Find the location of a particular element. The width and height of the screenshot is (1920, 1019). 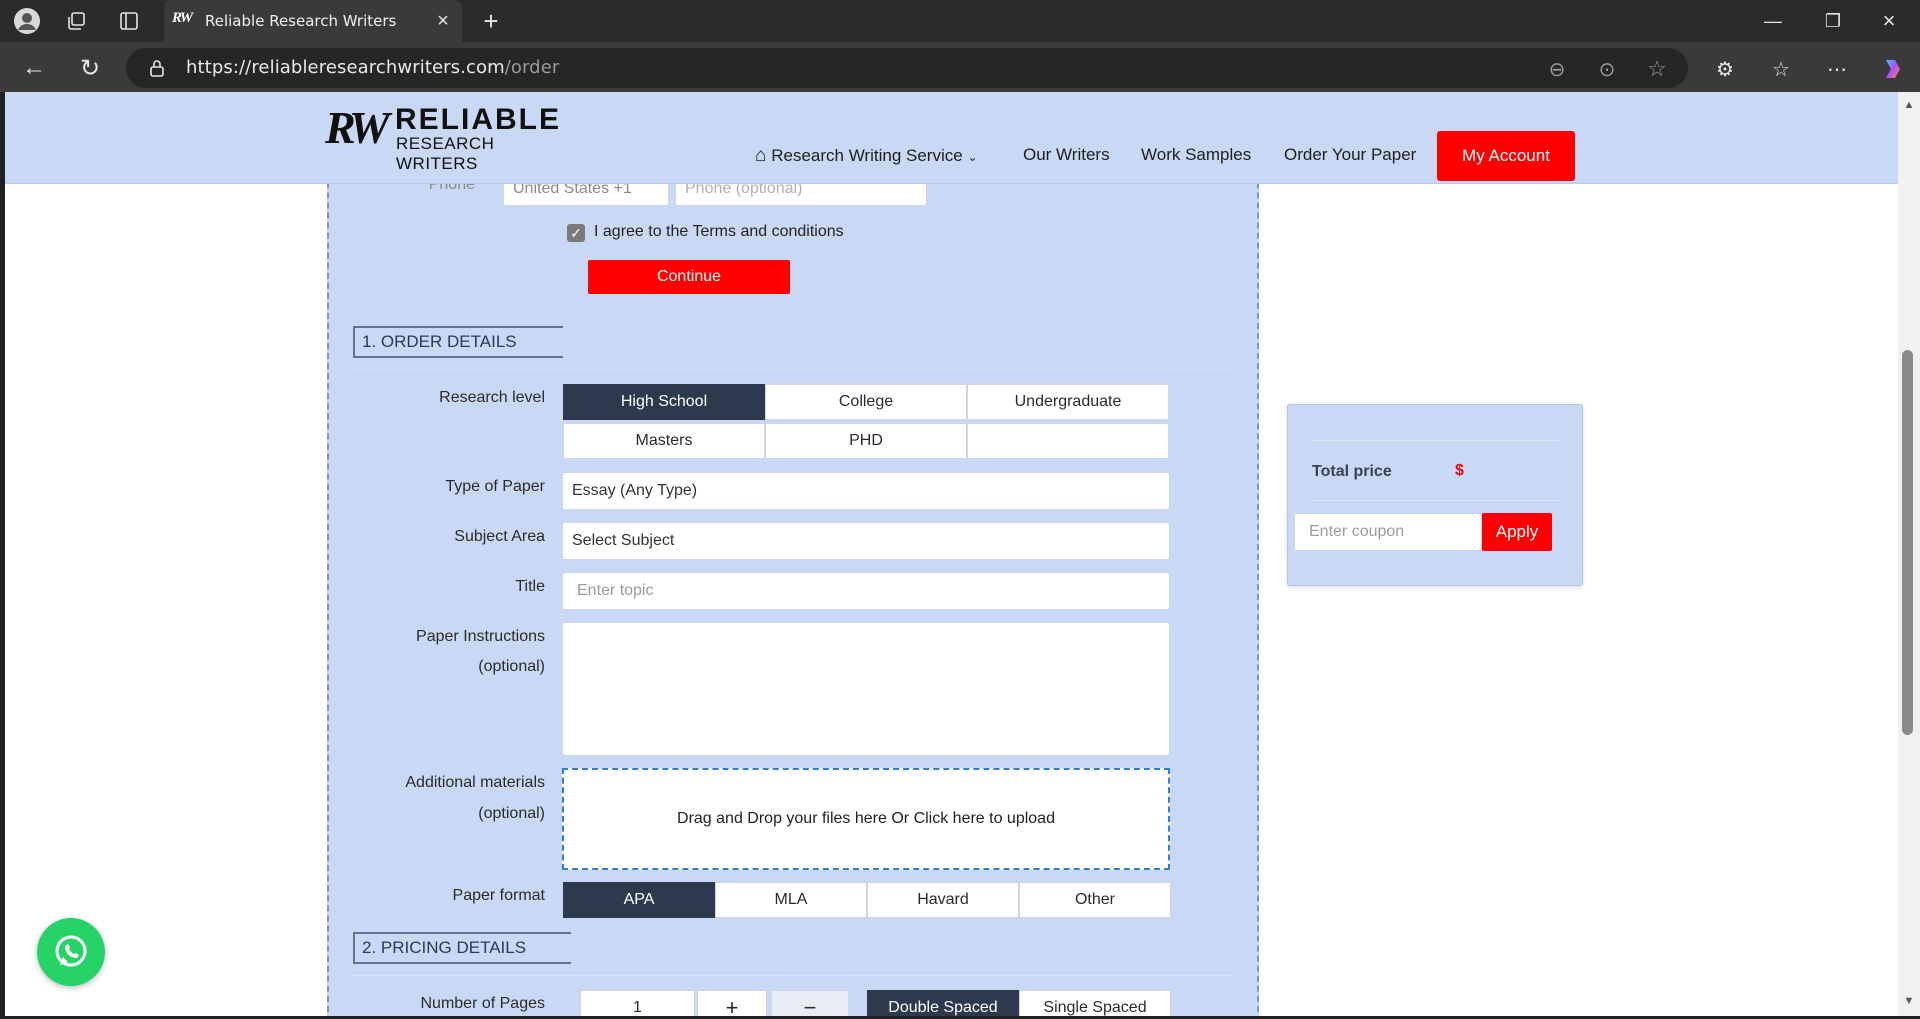

level-phd: PHD is located at coordinates (866, 441).